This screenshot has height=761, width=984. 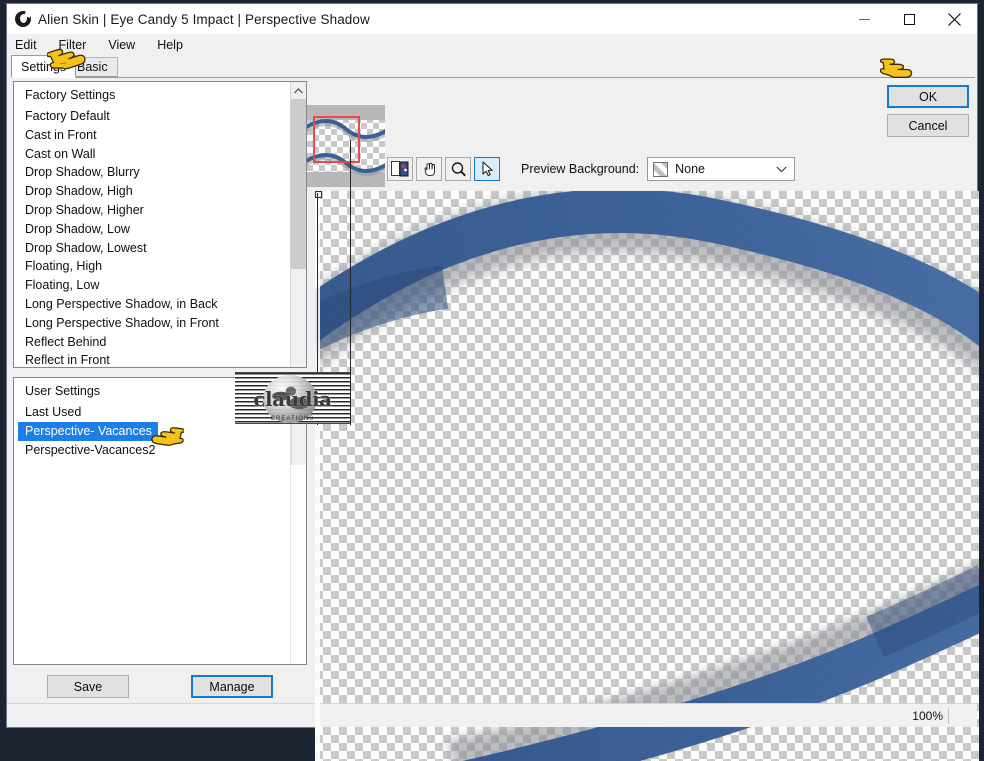 I want to click on maximize-icon, so click(x=909, y=19).